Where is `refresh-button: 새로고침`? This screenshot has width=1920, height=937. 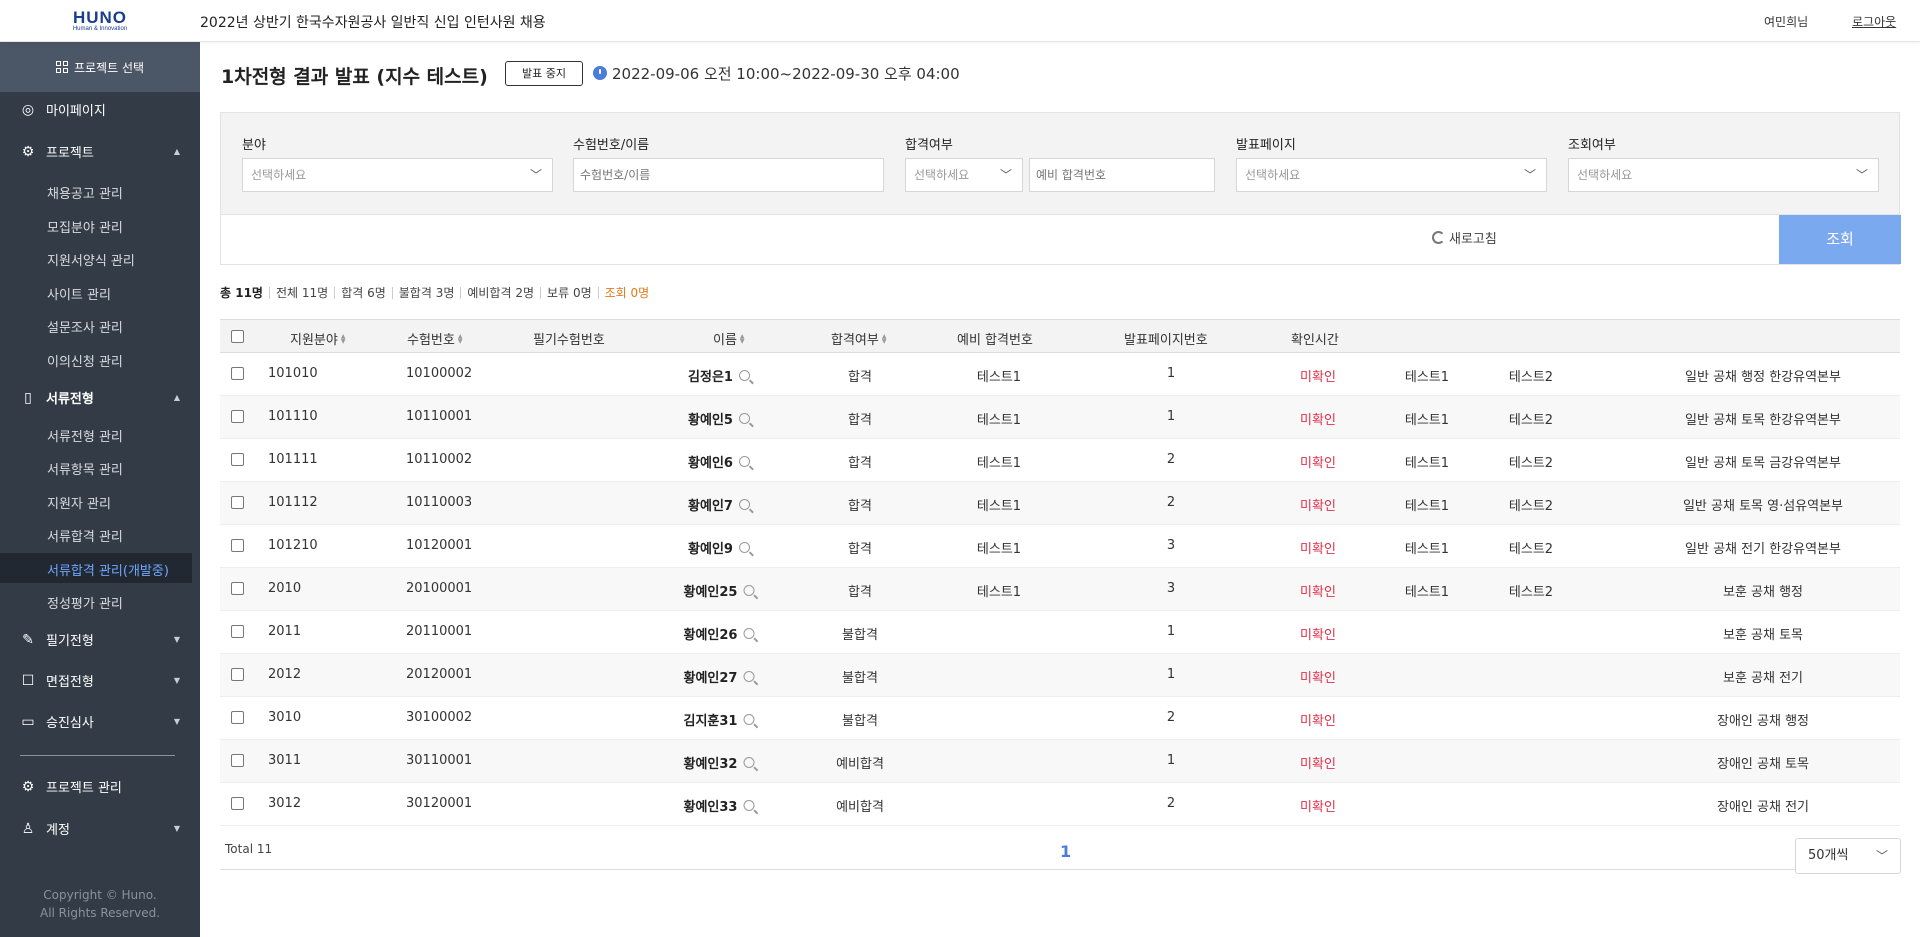
refresh-button: 새로고침 is located at coordinates (1464, 237).